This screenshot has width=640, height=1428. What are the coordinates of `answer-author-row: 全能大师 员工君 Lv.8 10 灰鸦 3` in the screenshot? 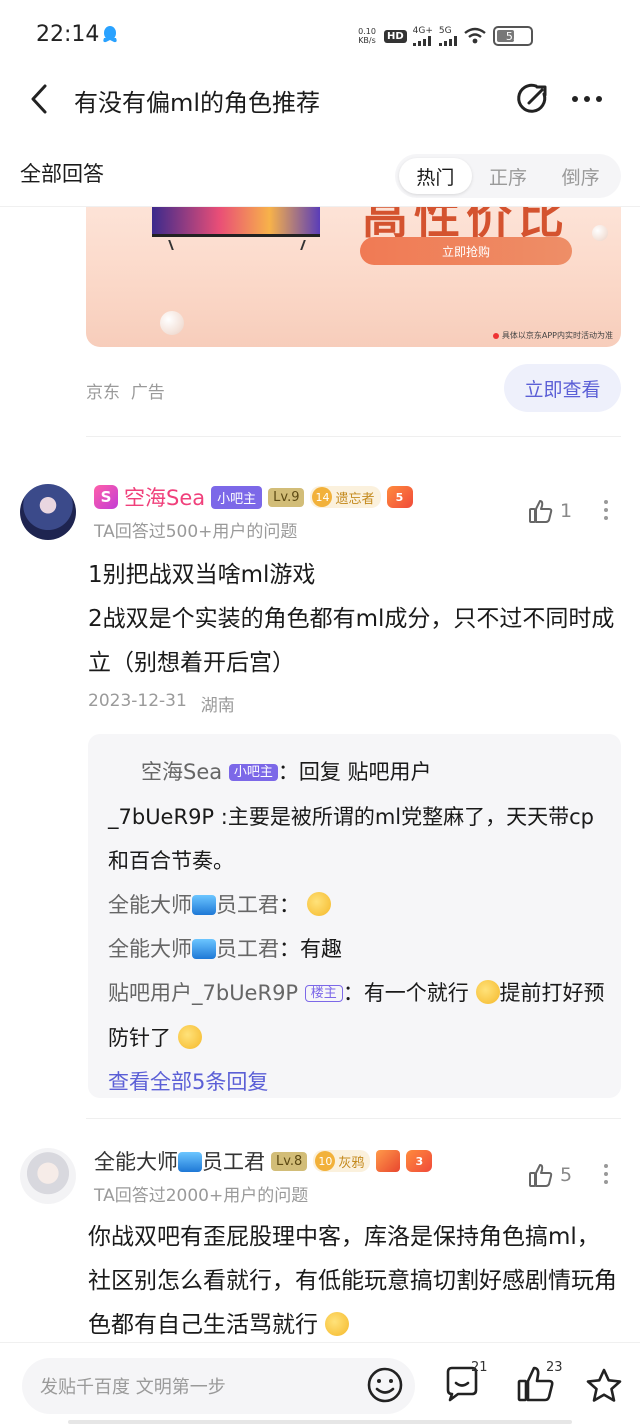 It's located at (263, 1161).